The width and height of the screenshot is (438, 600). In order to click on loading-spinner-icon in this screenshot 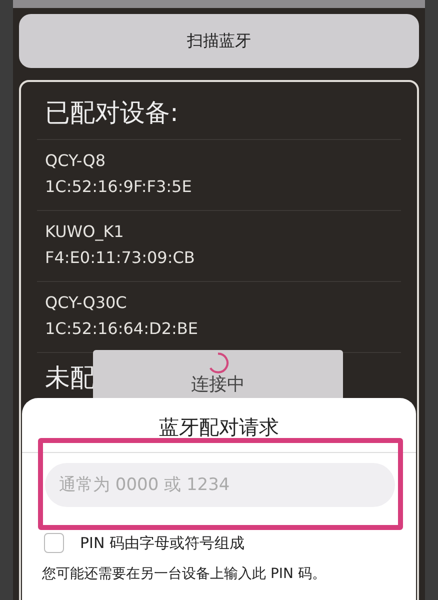, I will do `click(218, 363)`.